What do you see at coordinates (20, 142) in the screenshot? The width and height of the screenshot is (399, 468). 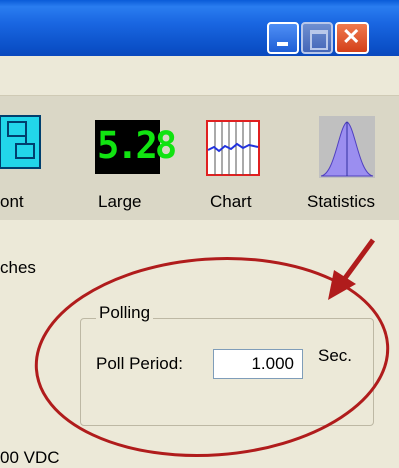 I see `font-icon` at bounding box center [20, 142].